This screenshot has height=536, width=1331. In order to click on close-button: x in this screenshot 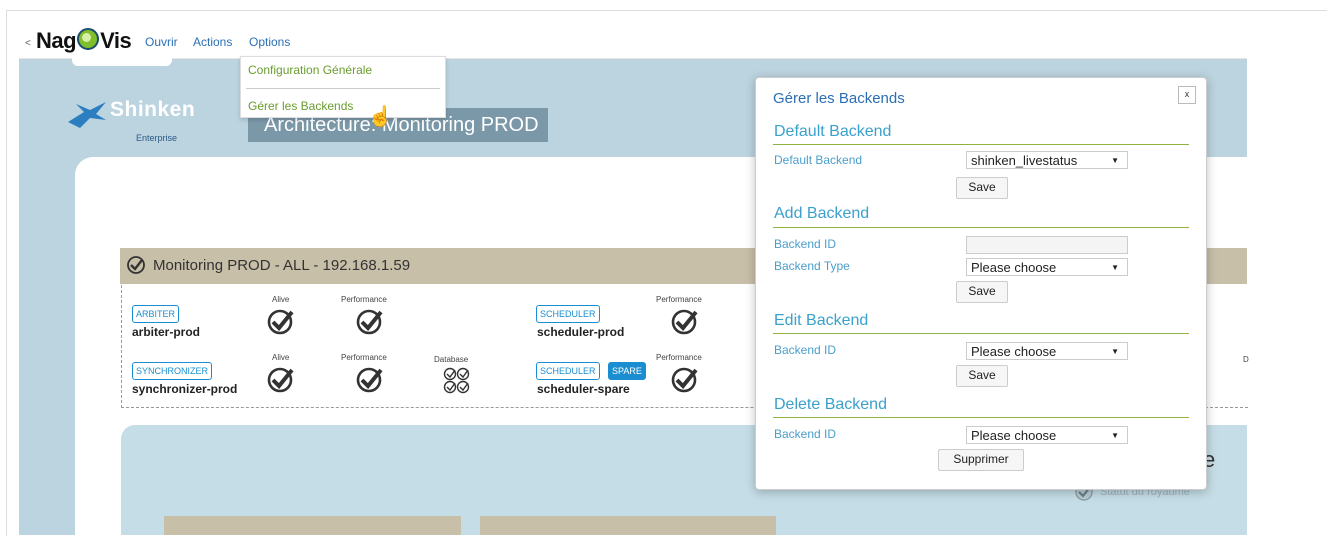, I will do `click(1187, 95)`.